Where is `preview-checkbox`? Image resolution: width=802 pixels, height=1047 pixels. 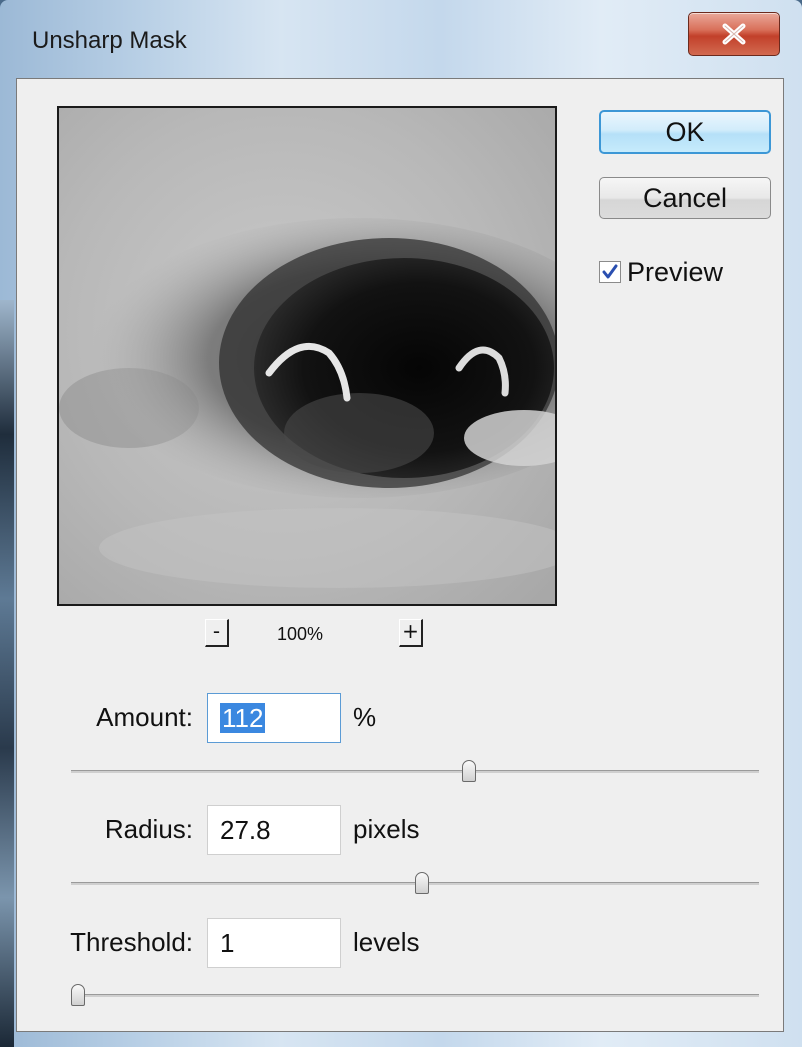 preview-checkbox is located at coordinates (610, 272).